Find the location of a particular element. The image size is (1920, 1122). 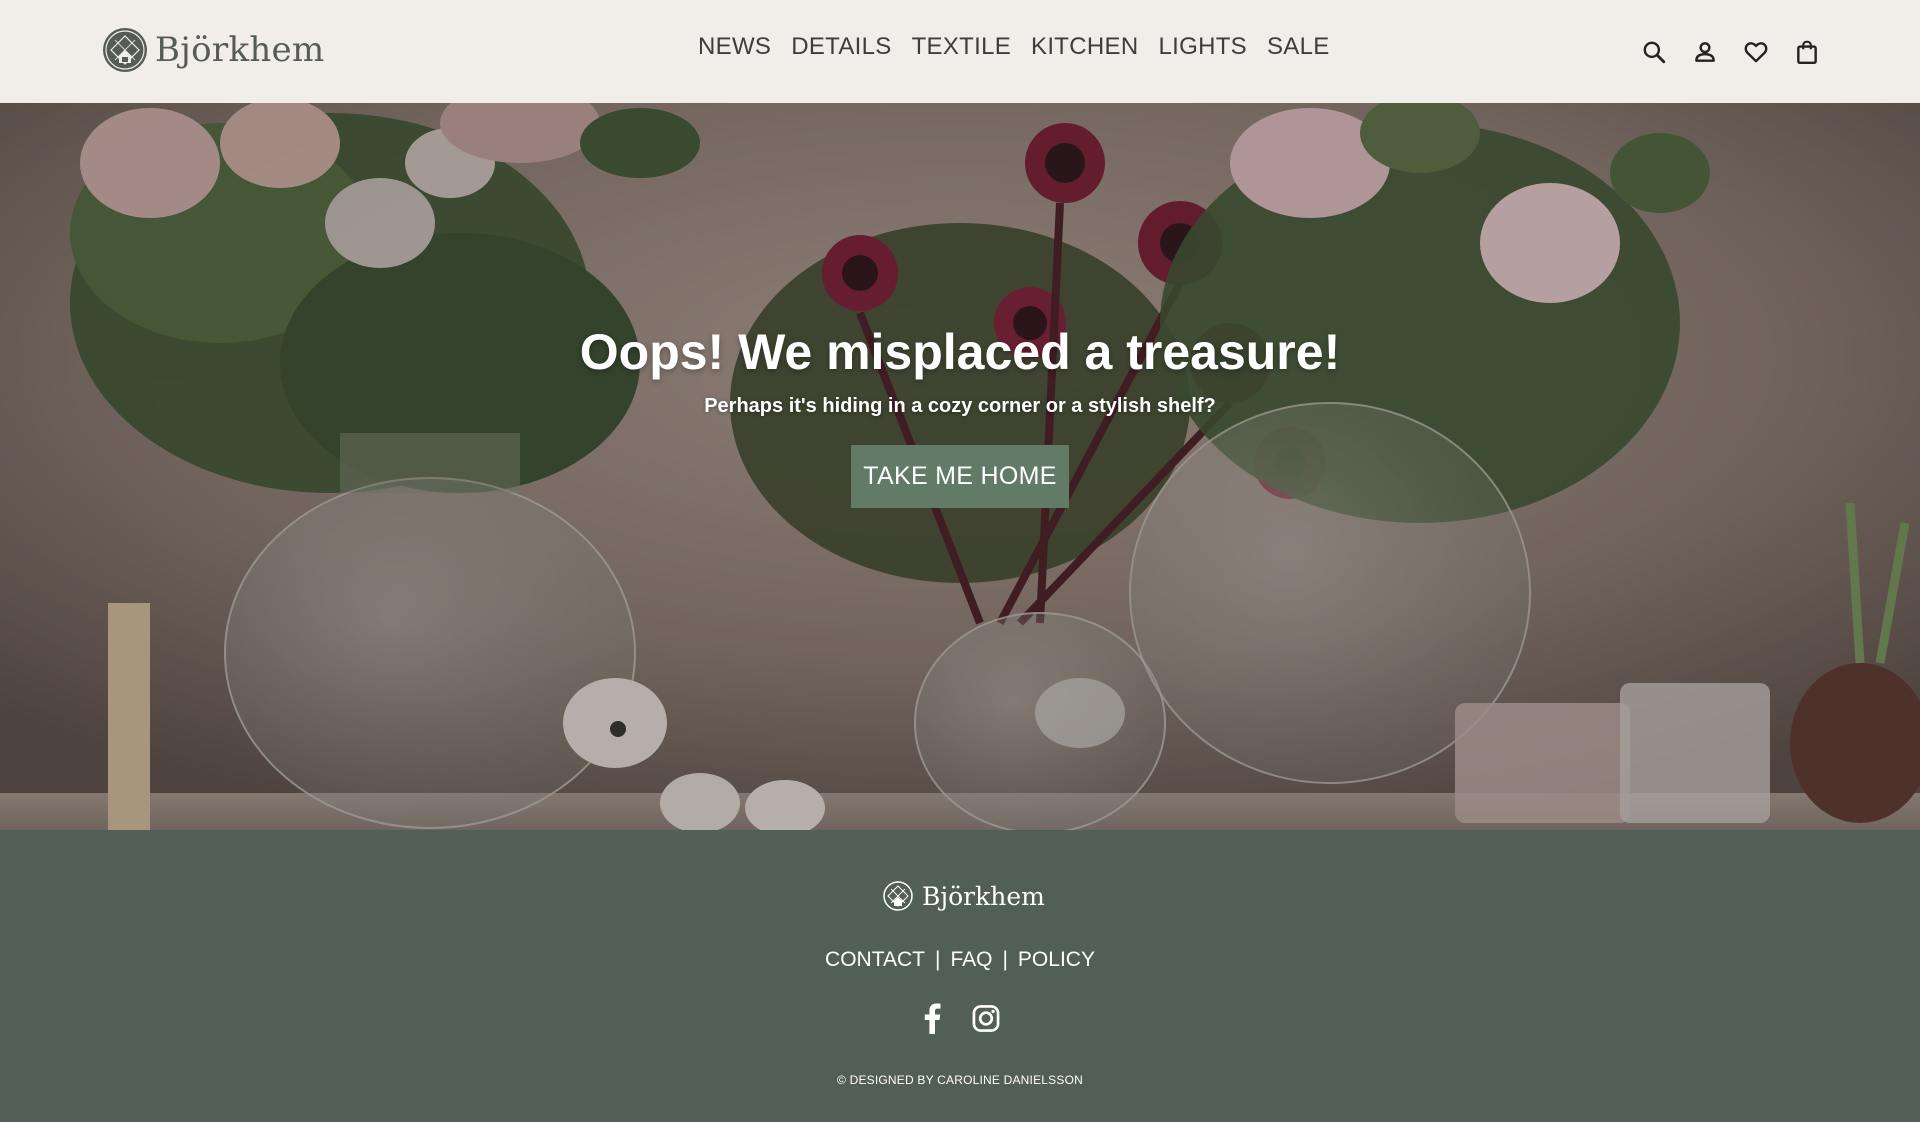

cart-button is located at coordinates (1806, 51).